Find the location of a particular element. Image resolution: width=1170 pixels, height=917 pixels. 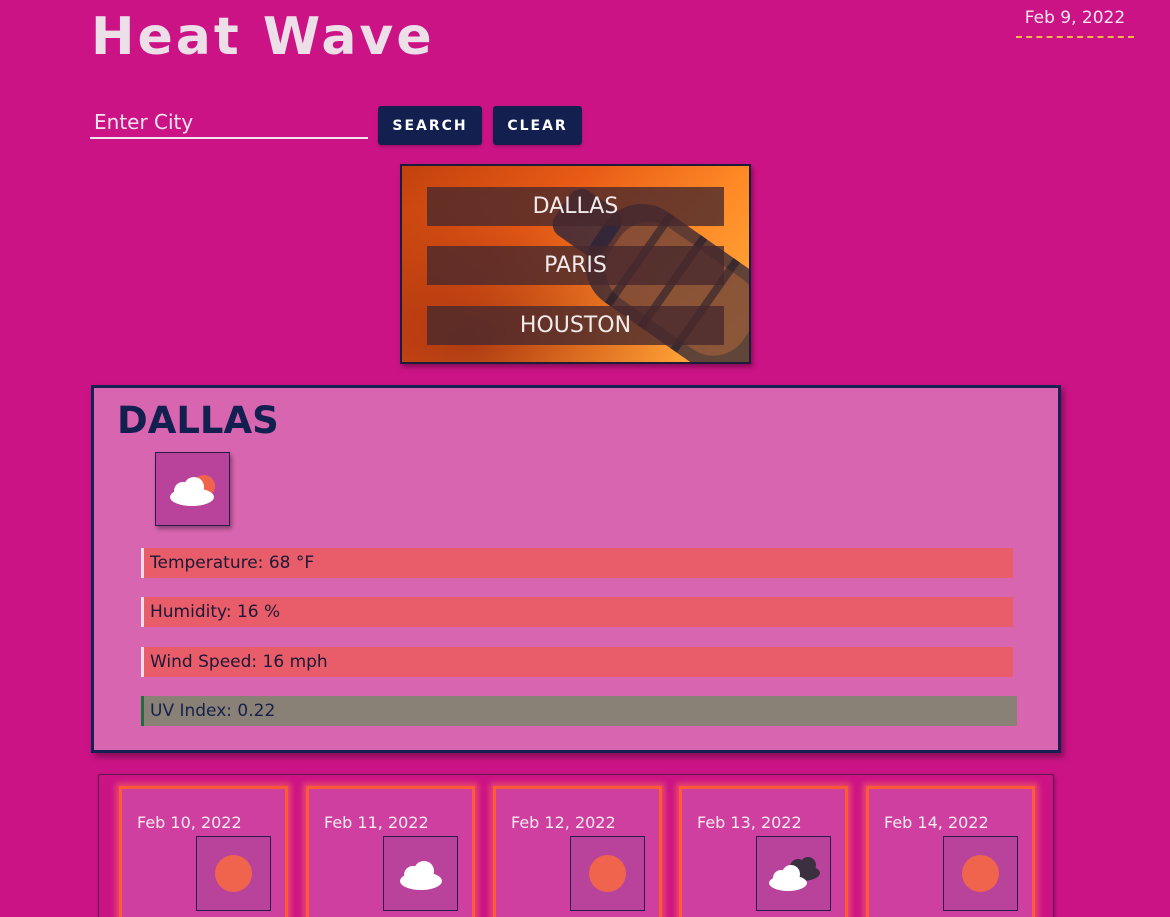

cloud-icon is located at coordinates (421, 875).